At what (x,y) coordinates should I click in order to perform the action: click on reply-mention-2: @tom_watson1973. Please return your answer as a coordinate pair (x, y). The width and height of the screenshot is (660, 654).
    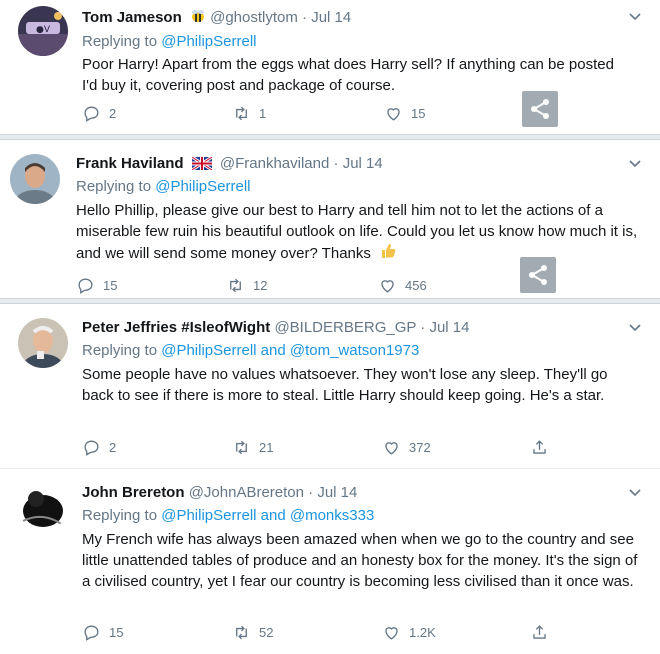
    Looking at the image, I should click on (354, 350).